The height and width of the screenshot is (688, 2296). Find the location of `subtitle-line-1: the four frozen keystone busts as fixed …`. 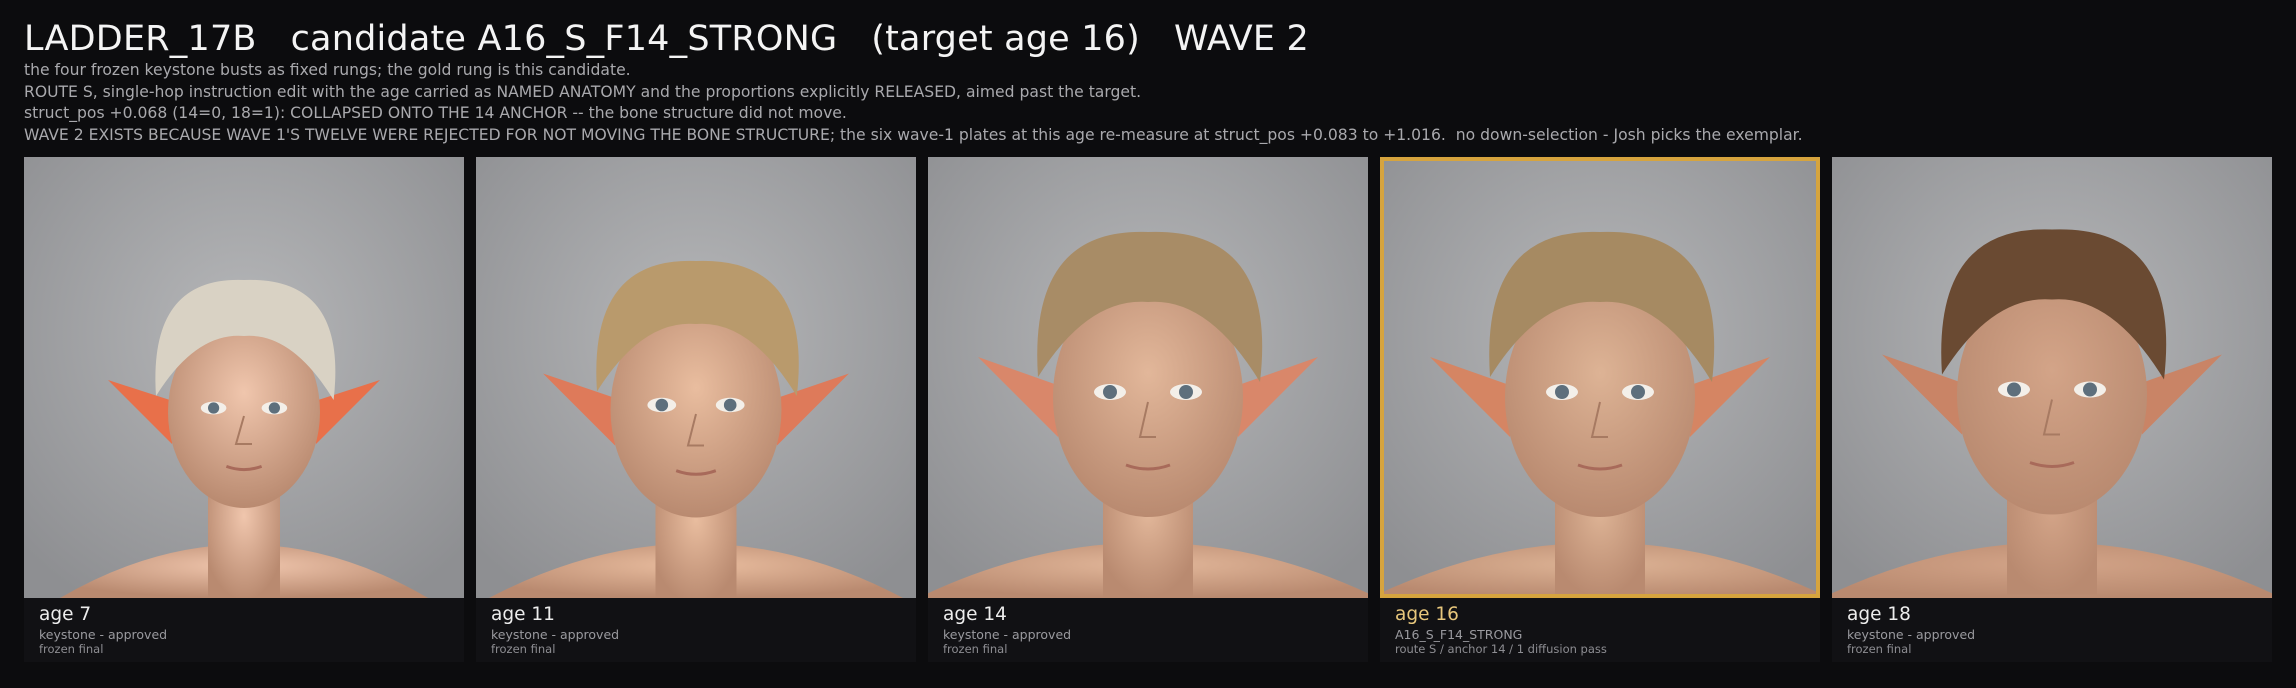

subtitle-line-1: the four frozen keystone busts as fixed … is located at coordinates (327, 70).